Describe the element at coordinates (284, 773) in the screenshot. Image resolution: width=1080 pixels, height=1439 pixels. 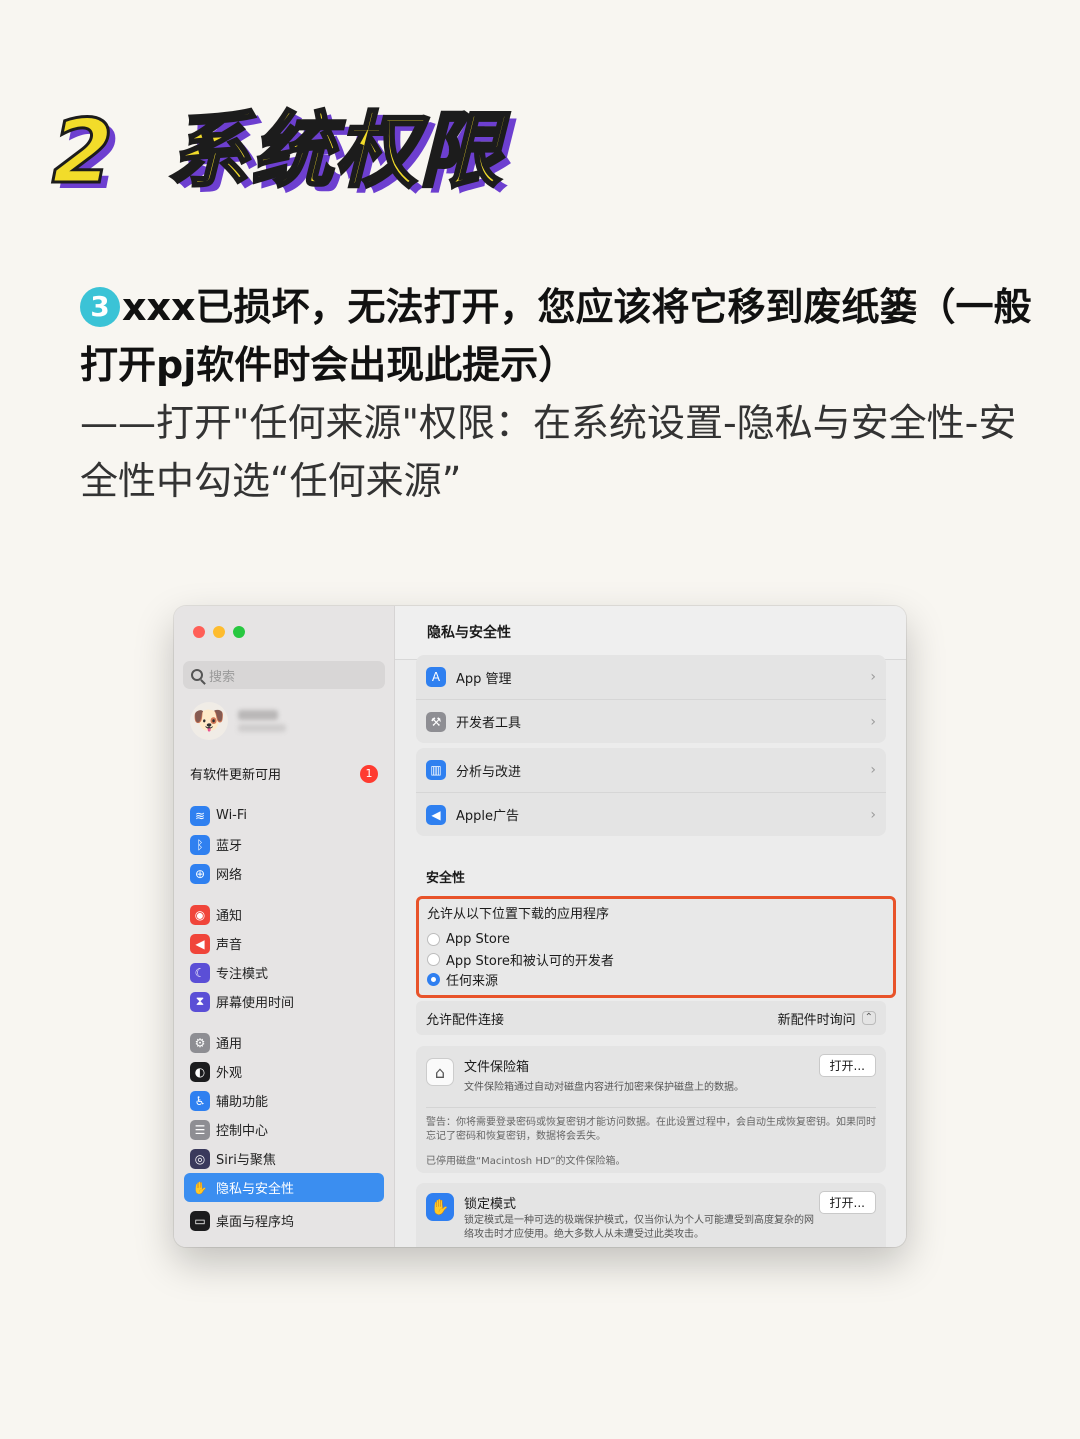
I see `software-update-item: 有软件更新可用 1` at that location.